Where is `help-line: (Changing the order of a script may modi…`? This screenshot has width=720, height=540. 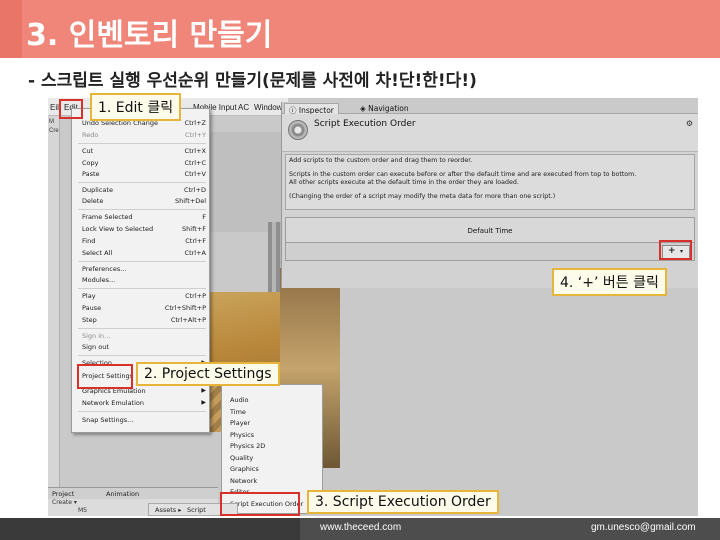
help-line: (Changing the order of a script may modi… is located at coordinates (422, 196).